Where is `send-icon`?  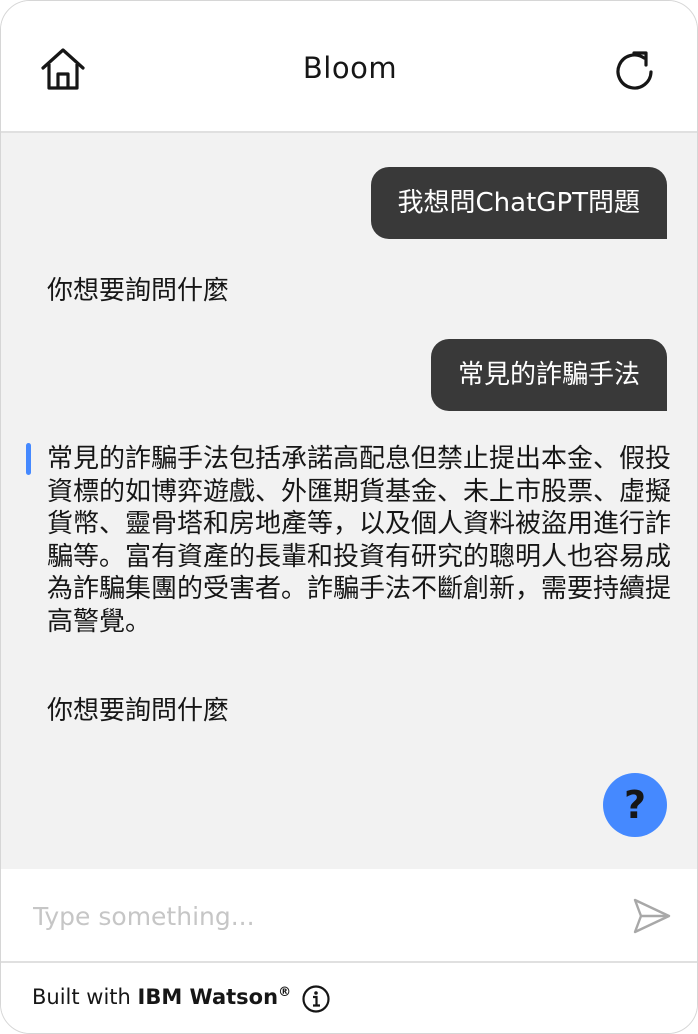
send-icon is located at coordinates (652, 916).